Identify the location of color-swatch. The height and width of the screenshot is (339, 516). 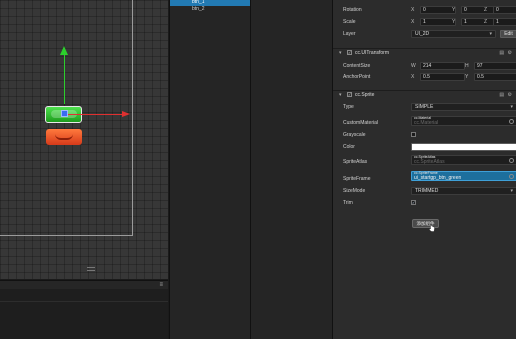
(463, 147).